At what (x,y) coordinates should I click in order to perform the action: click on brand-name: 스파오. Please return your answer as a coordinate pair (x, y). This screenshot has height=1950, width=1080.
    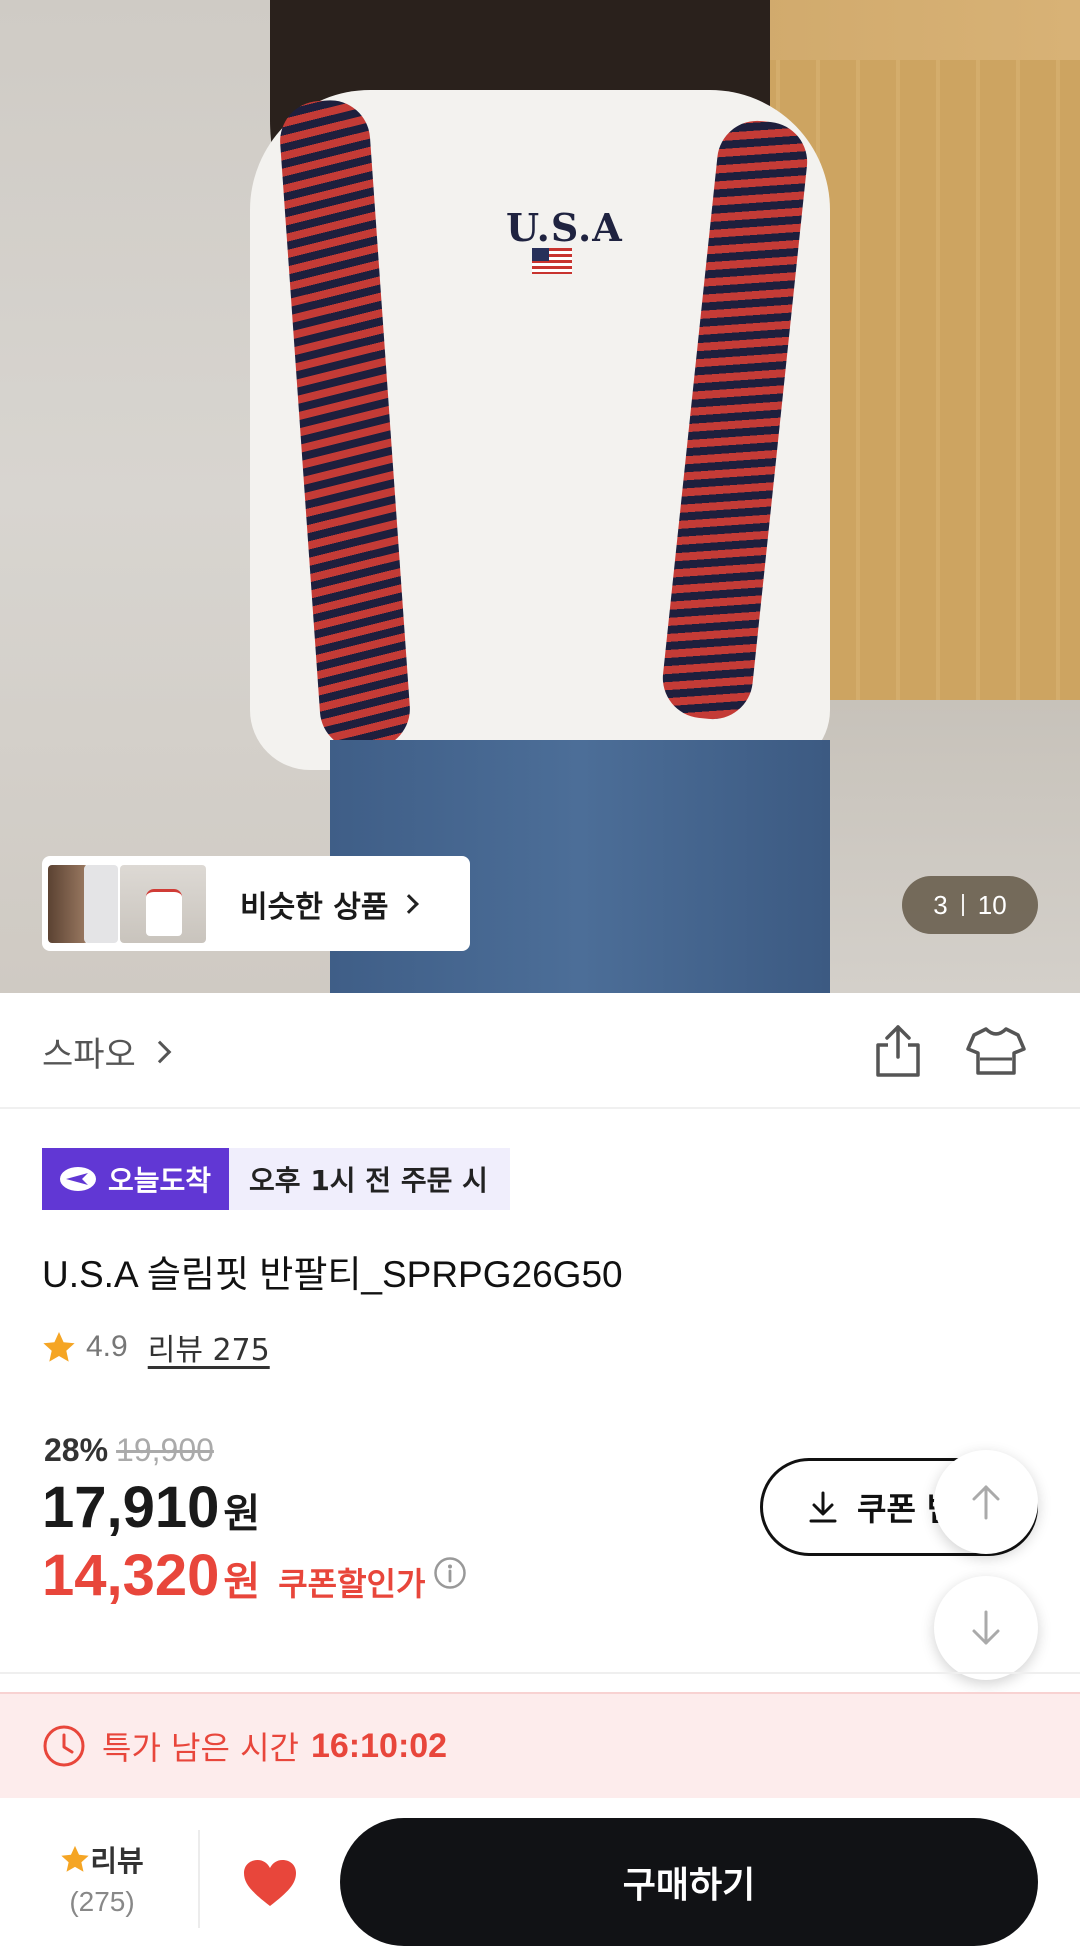
    Looking at the image, I should click on (89, 1055).